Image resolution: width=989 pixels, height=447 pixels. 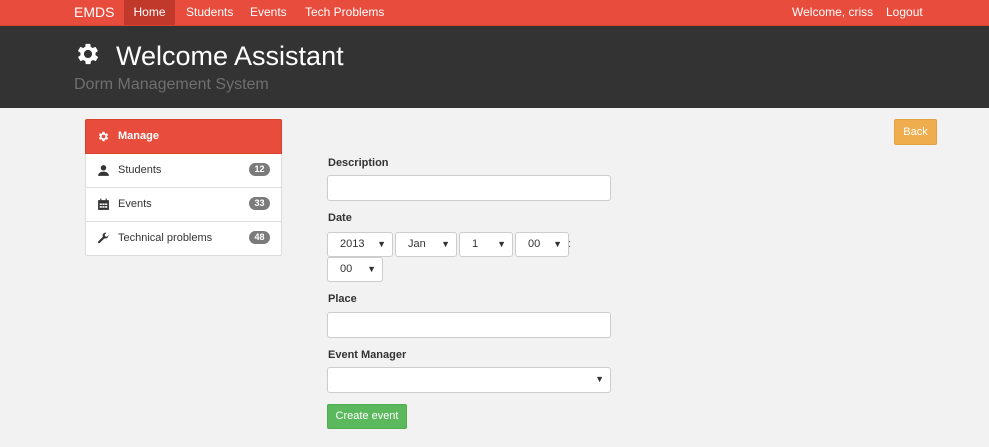 I want to click on sidebar-item-label: Manage, so click(x=138, y=136).